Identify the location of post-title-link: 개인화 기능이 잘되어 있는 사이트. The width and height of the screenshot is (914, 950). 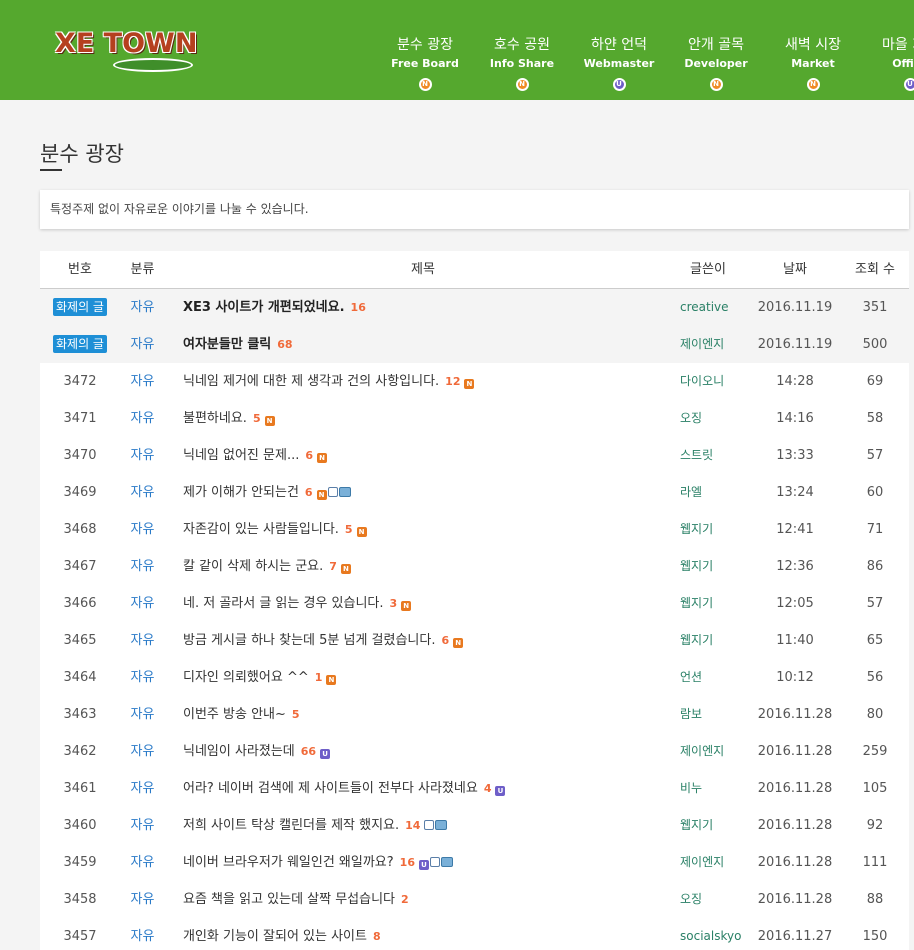
(275, 936).